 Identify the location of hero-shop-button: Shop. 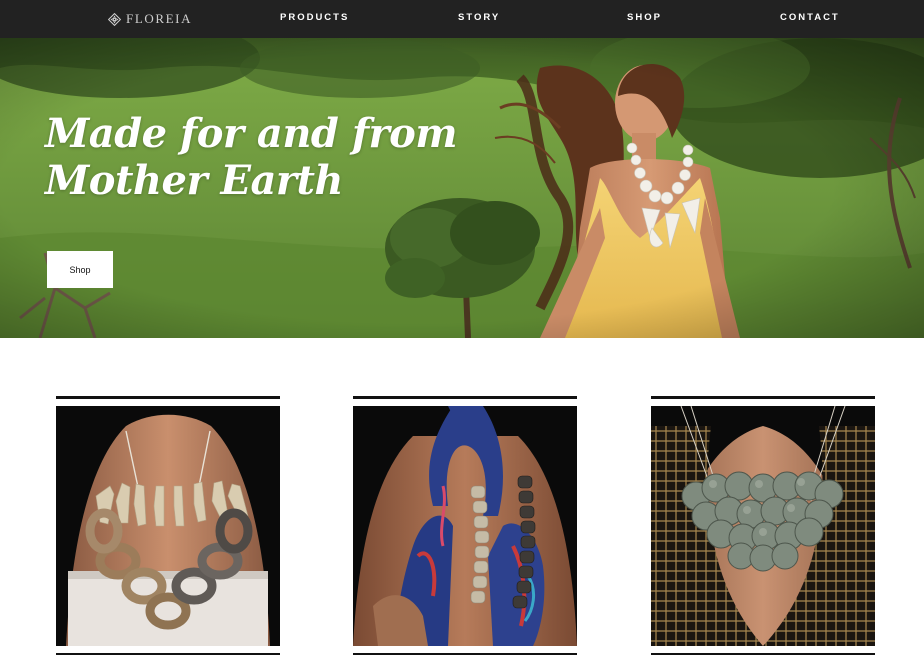
(80, 269).